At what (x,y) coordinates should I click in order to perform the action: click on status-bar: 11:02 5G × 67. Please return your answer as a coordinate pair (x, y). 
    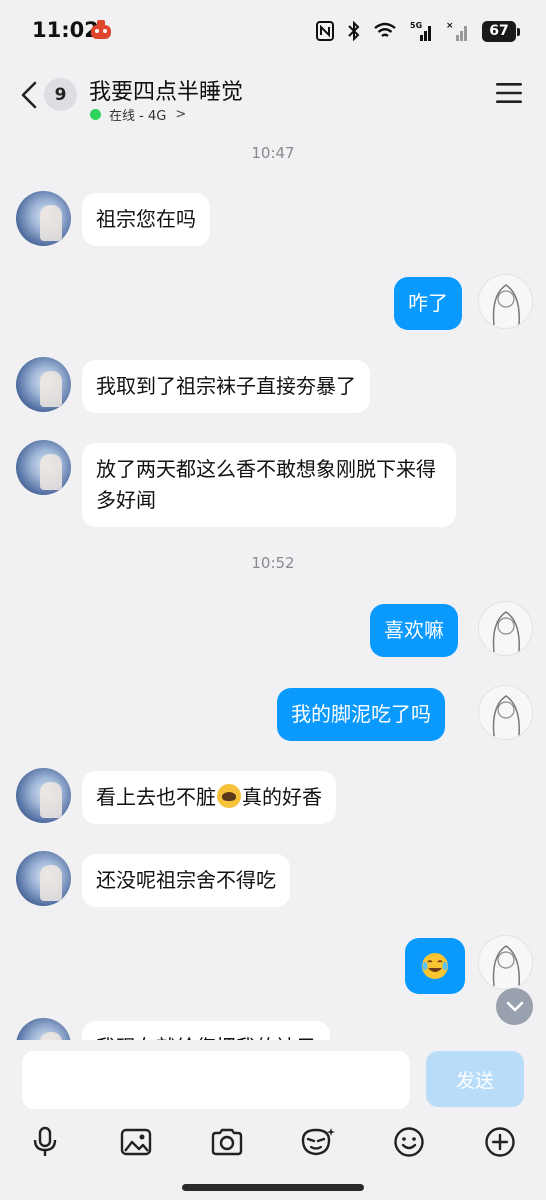
    Looking at the image, I should click on (273, 31).